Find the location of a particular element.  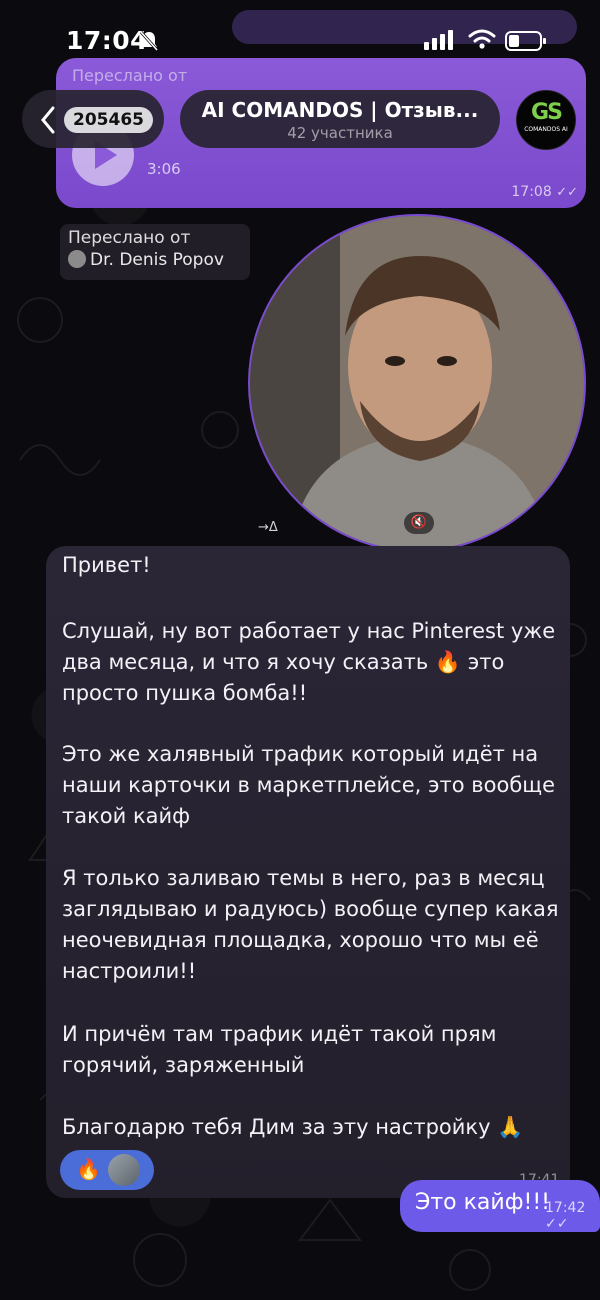

reaction-pill: 🔥 is located at coordinates (107, 1170).